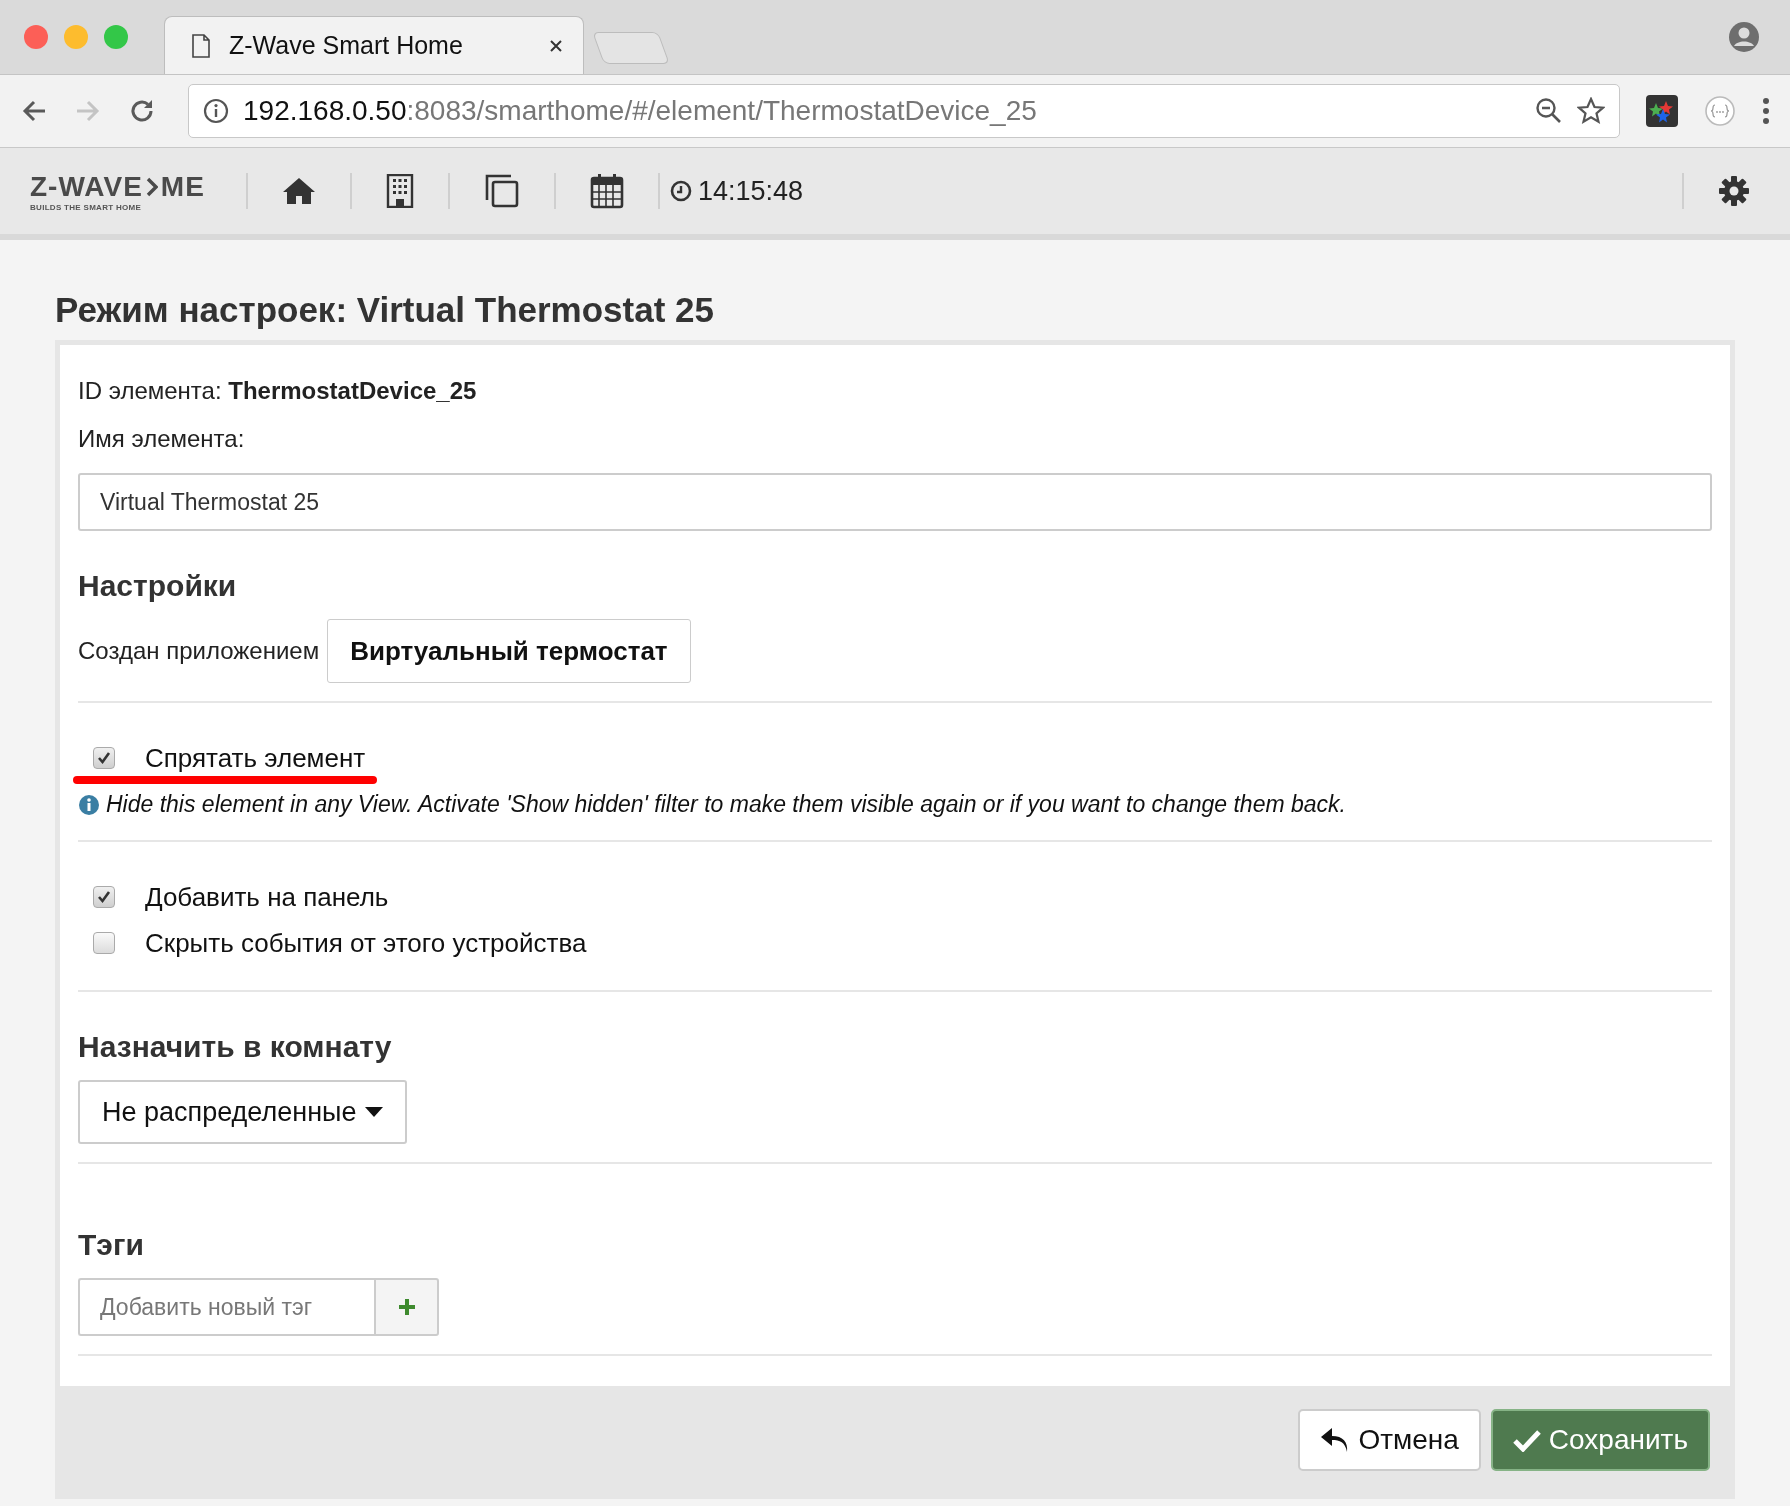 The image size is (1790, 1506). I want to click on copy-icon, so click(502, 191).